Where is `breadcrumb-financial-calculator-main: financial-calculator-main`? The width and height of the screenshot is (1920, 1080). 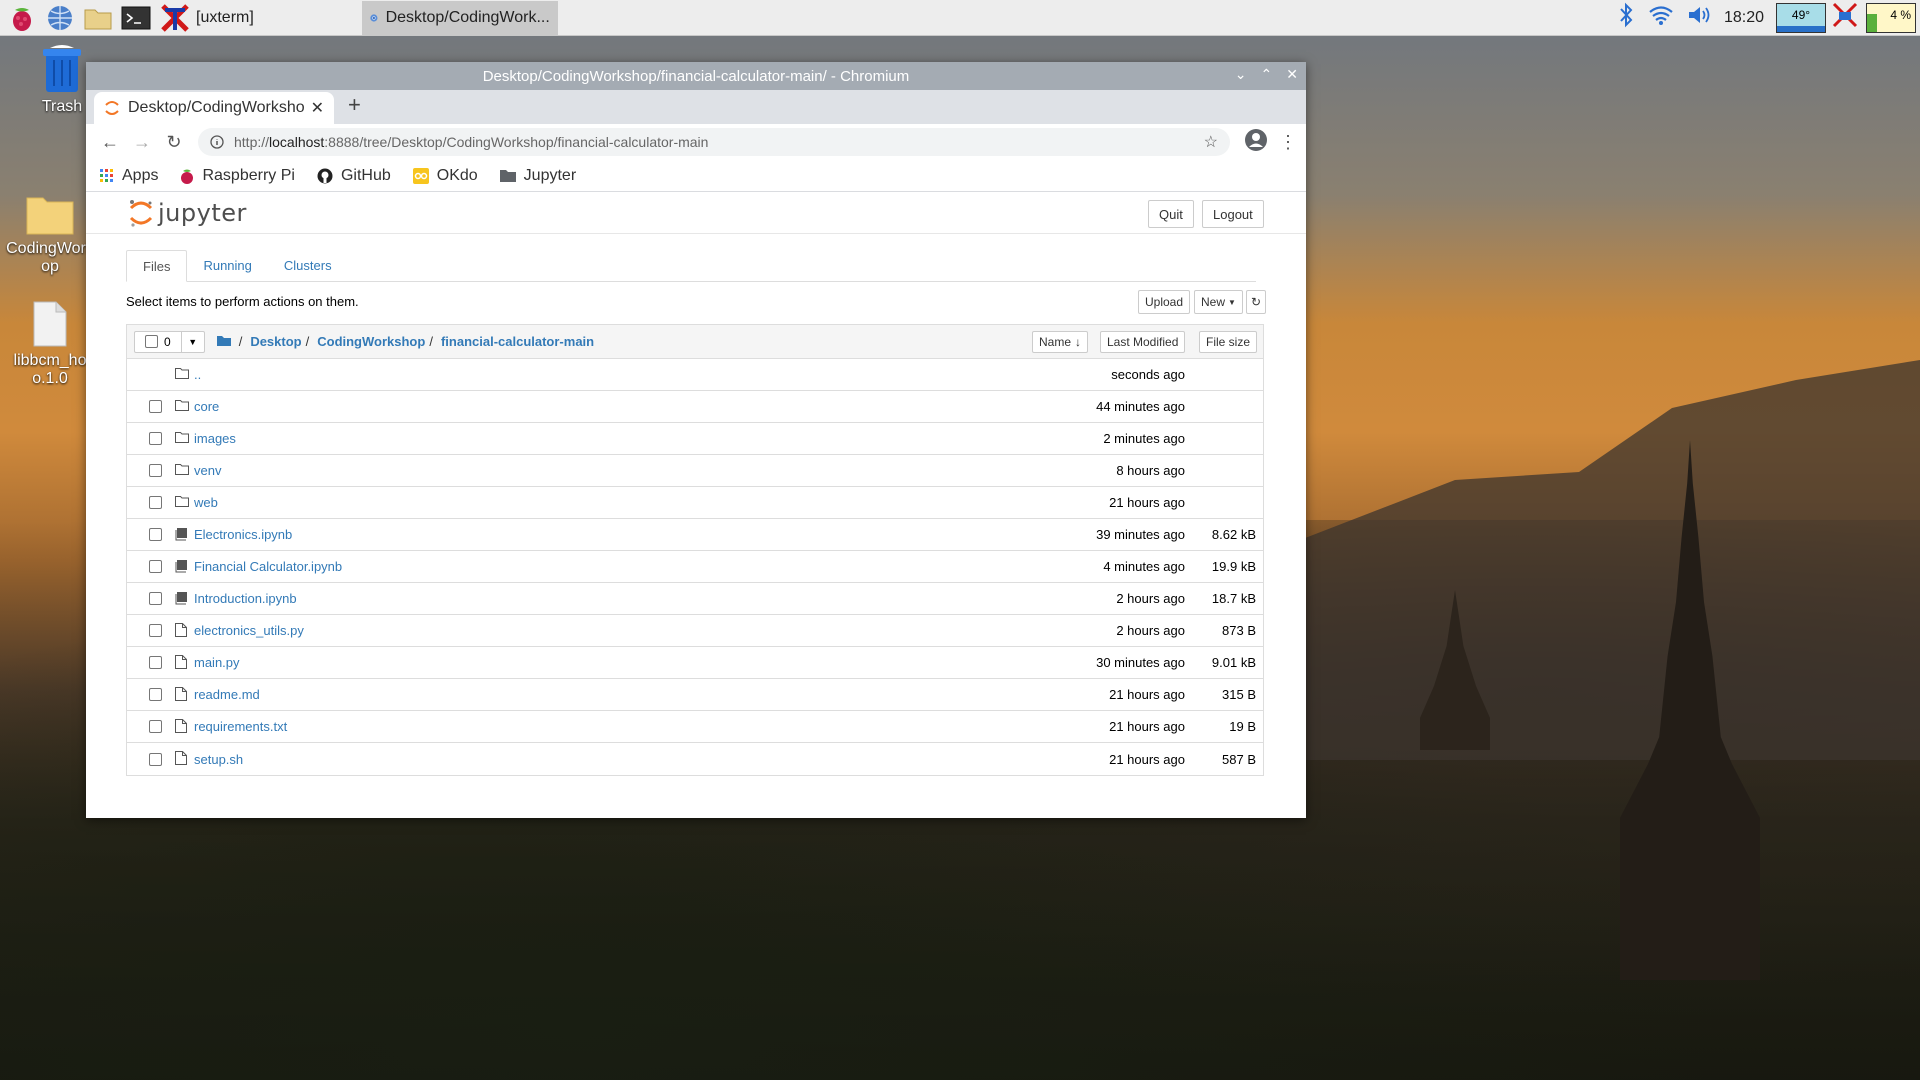 breadcrumb-financial-calculator-main: financial-calculator-main is located at coordinates (517, 341).